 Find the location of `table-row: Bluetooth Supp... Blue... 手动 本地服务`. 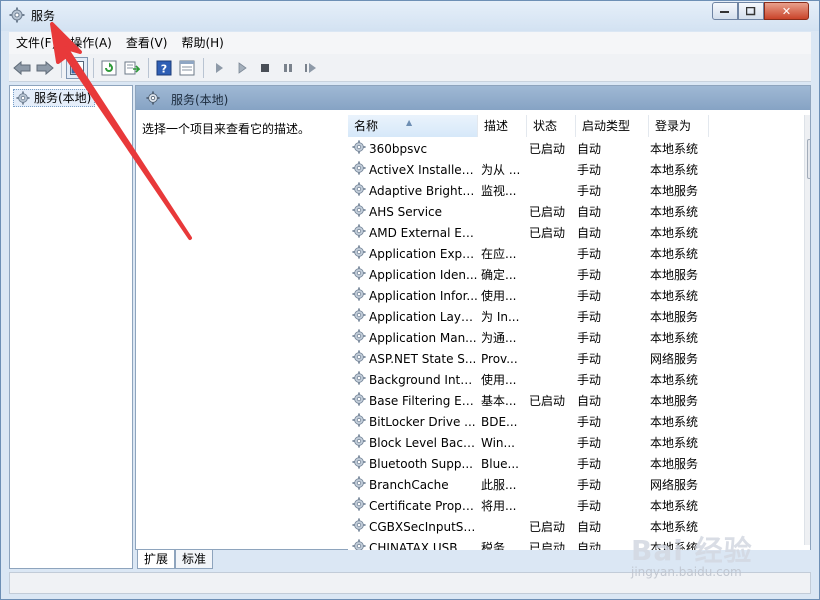

table-row: Bluetooth Supp... Blue... 手动 本地服务 is located at coordinates (571, 463).